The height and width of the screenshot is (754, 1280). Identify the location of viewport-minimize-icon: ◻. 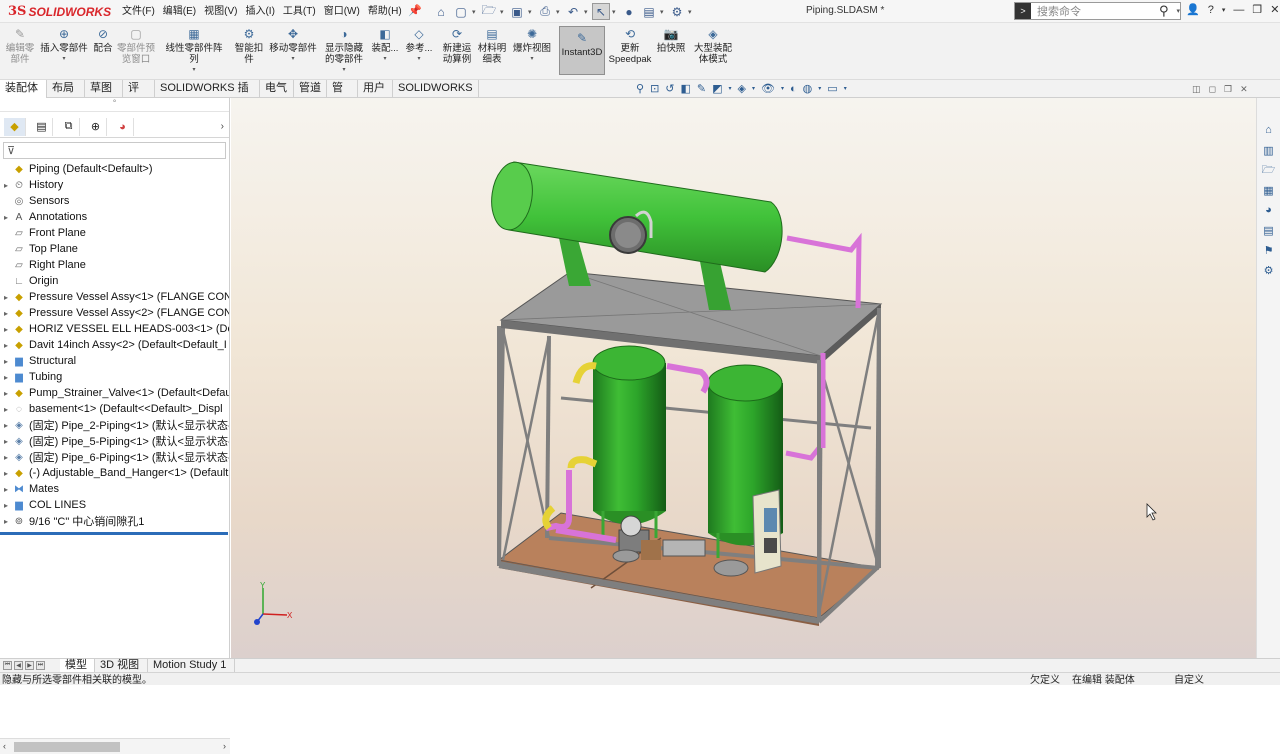
(1212, 89).